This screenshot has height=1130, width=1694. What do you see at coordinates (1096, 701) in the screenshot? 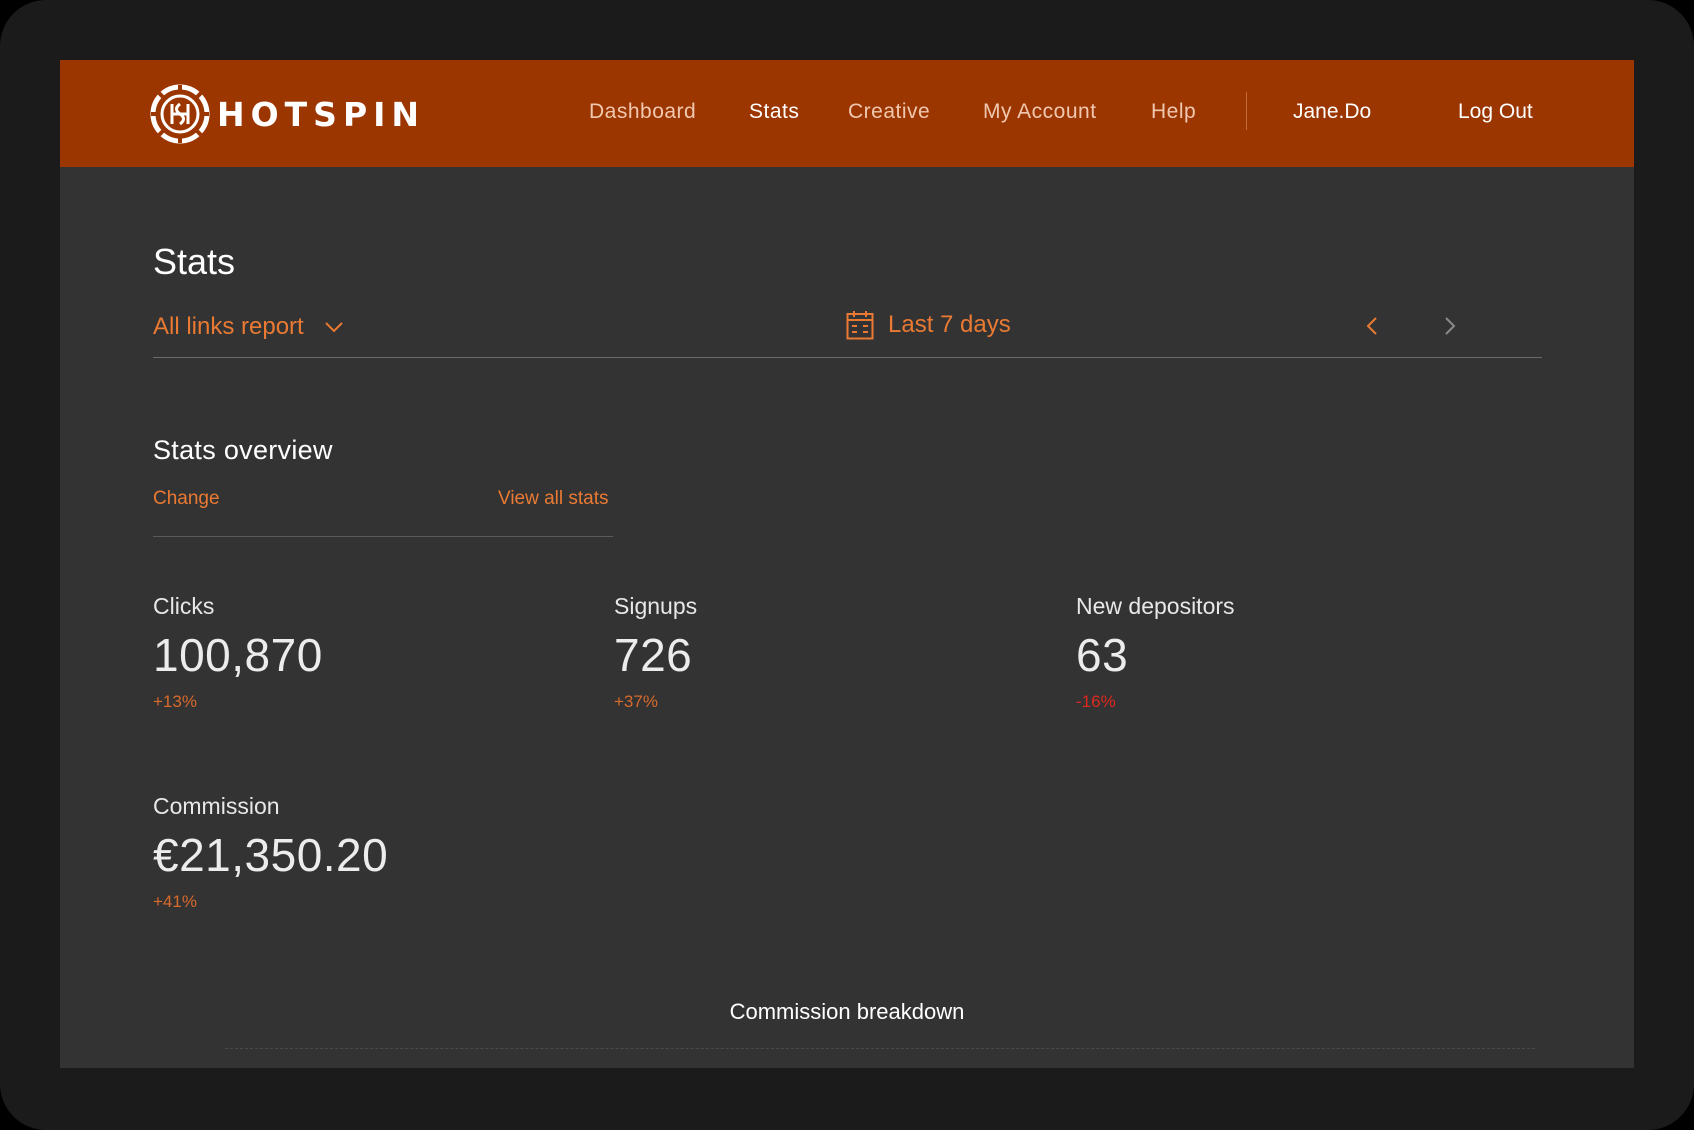
I see `stat-change: -16%` at bounding box center [1096, 701].